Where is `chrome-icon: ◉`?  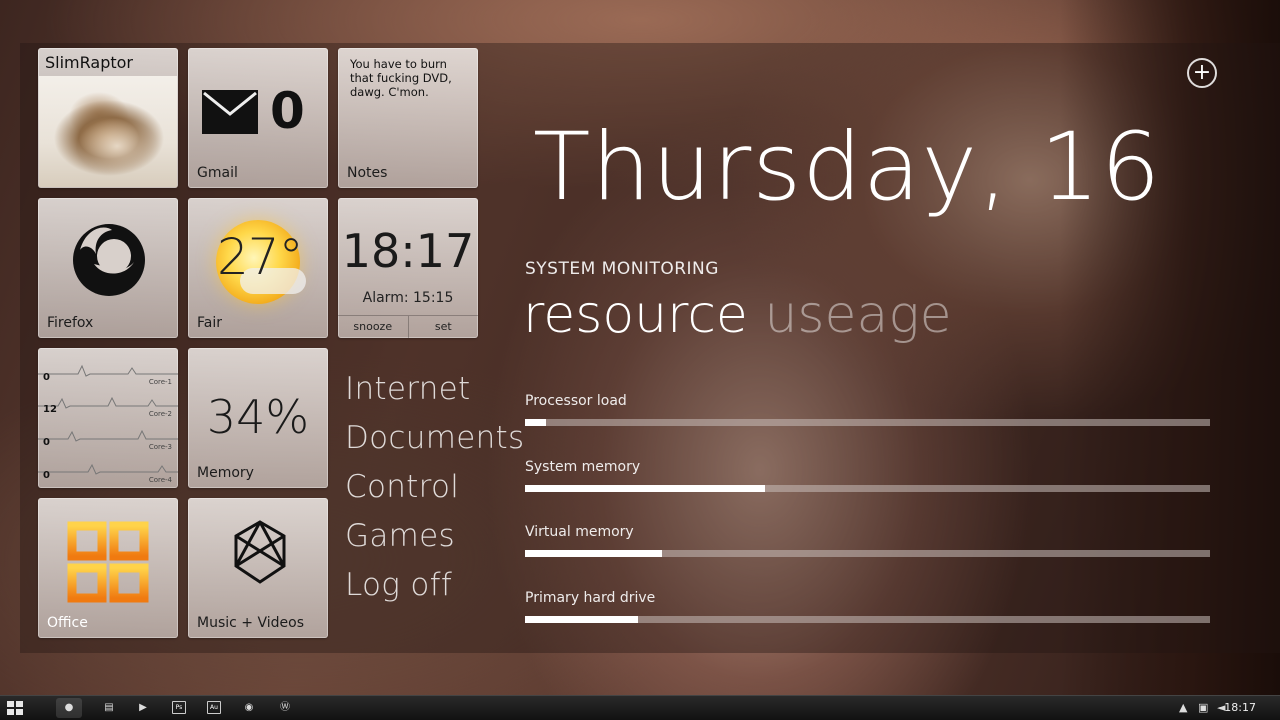
chrome-icon: ◉ is located at coordinates (249, 707).